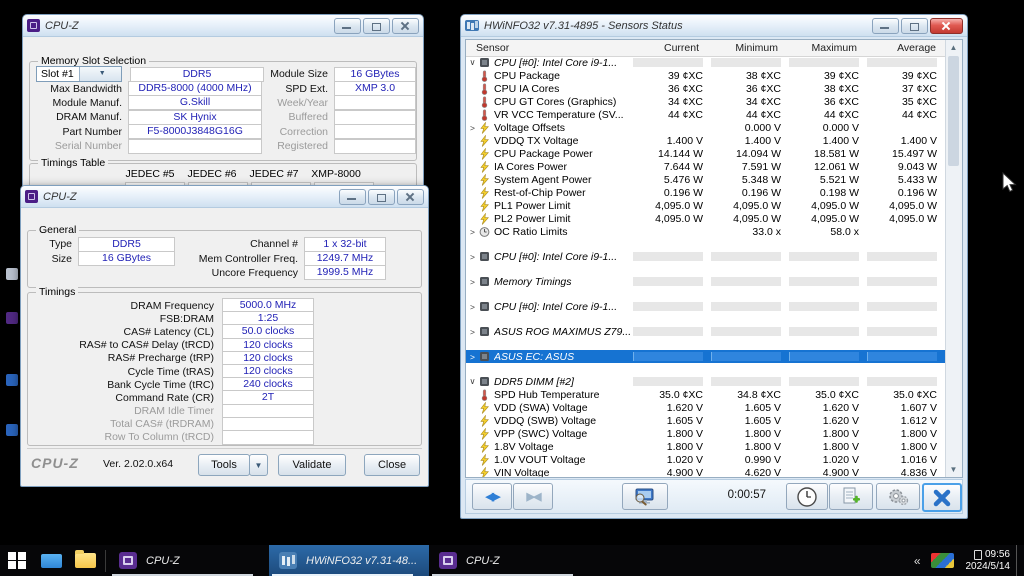  Describe the element at coordinates (665, 48) in the screenshot. I see `column-current: Current` at that location.